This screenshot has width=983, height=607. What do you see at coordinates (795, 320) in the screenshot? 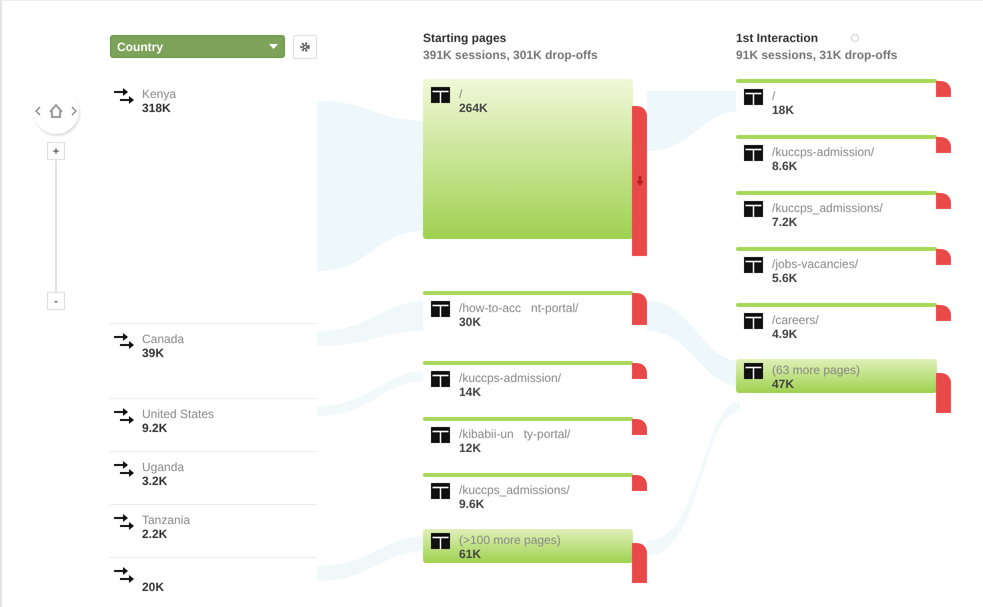
I see `page-path: /careers/` at bounding box center [795, 320].